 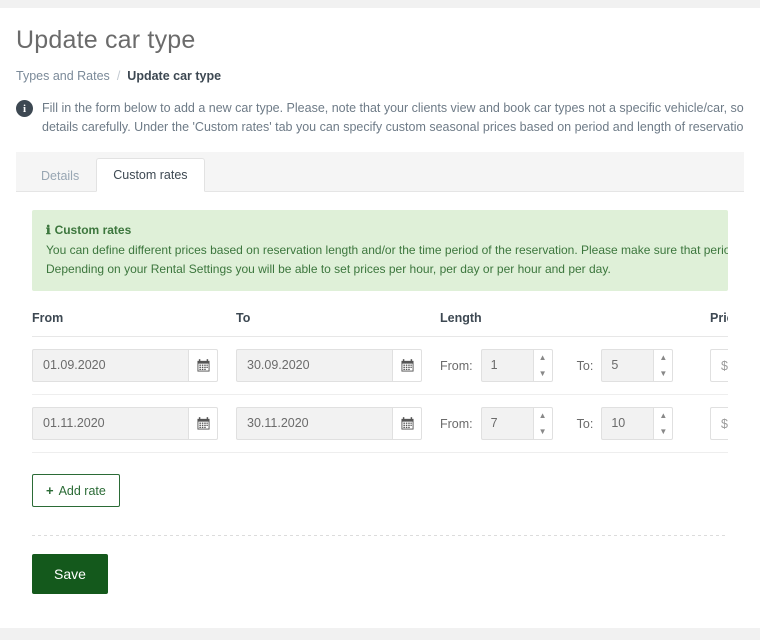 I want to click on length-from-input: 1, so click(x=506, y=366).